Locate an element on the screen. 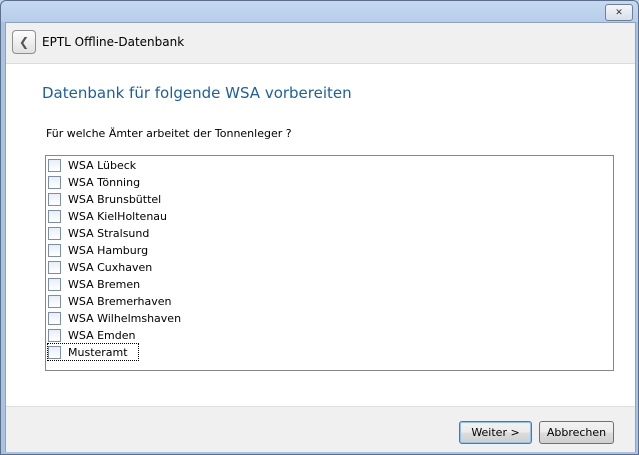  checklist-item: WSA KielHoltenau is located at coordinates (107, 216).